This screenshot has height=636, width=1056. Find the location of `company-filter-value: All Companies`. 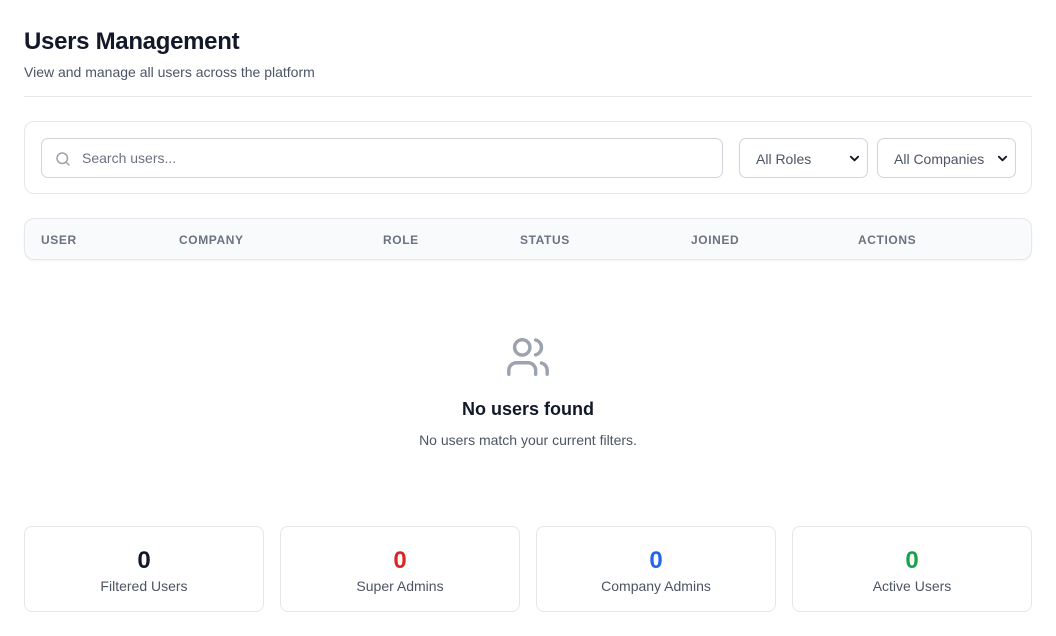

company-filter-value: All Companies is located at coordinates (939, 159).